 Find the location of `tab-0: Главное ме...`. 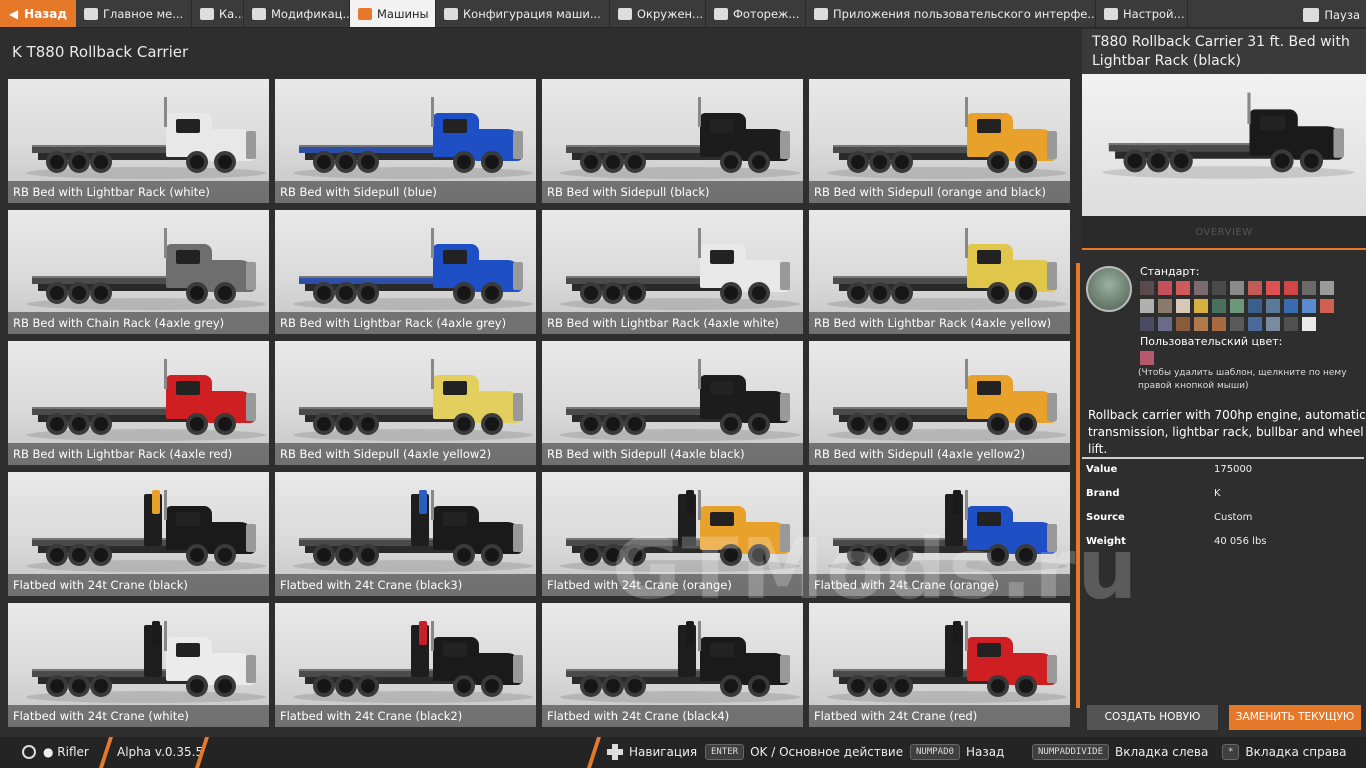

tab-0: Главное ме... is located at coordinates (134, 13).